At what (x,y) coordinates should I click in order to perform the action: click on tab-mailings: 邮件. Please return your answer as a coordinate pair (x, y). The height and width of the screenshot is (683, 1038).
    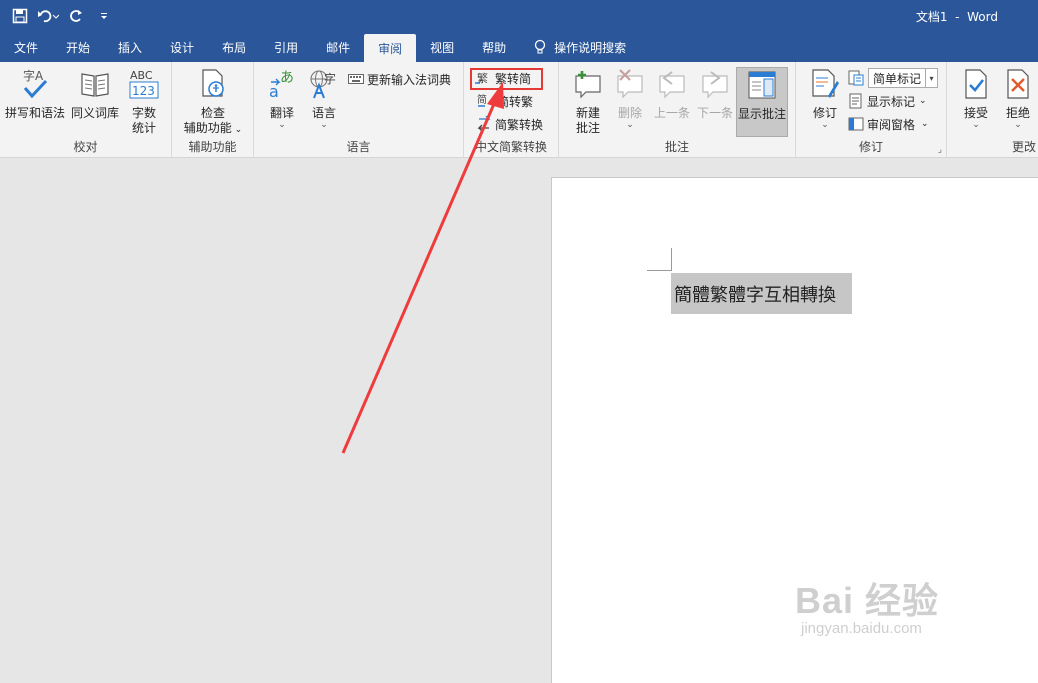
    Looking at the image, I should click on (338, 47).